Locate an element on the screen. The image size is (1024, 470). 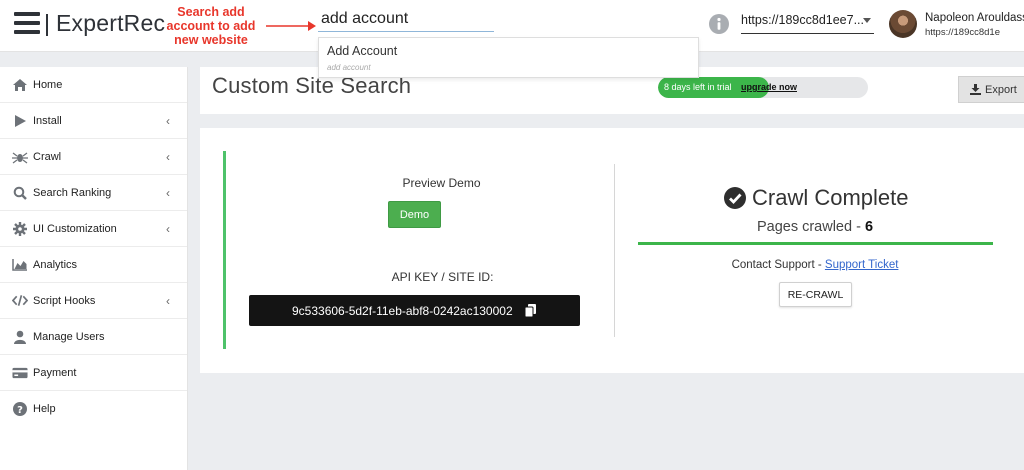
card-accent-bar is located at coordinates (224, 250).